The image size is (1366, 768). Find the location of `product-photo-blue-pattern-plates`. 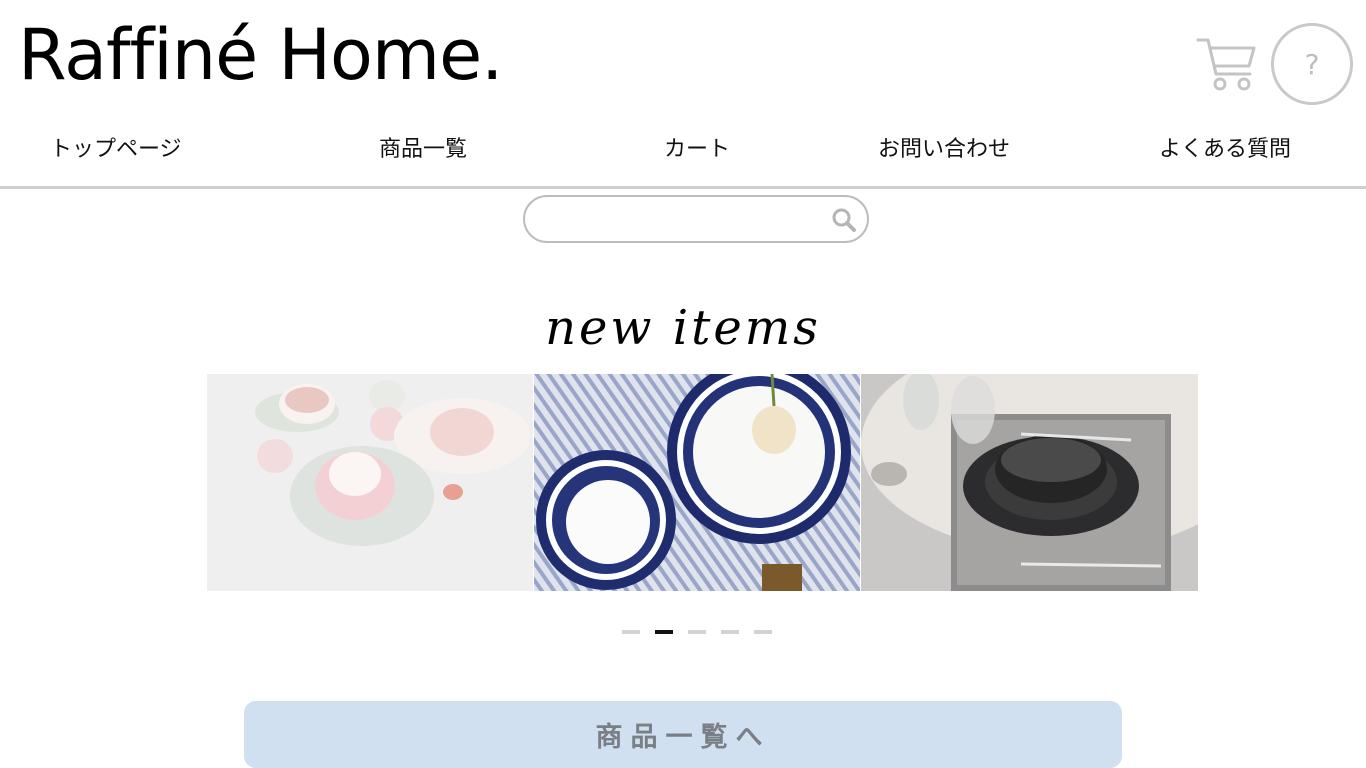

product-photo-blue-pattern-plates is located at coordinates (697, 482).